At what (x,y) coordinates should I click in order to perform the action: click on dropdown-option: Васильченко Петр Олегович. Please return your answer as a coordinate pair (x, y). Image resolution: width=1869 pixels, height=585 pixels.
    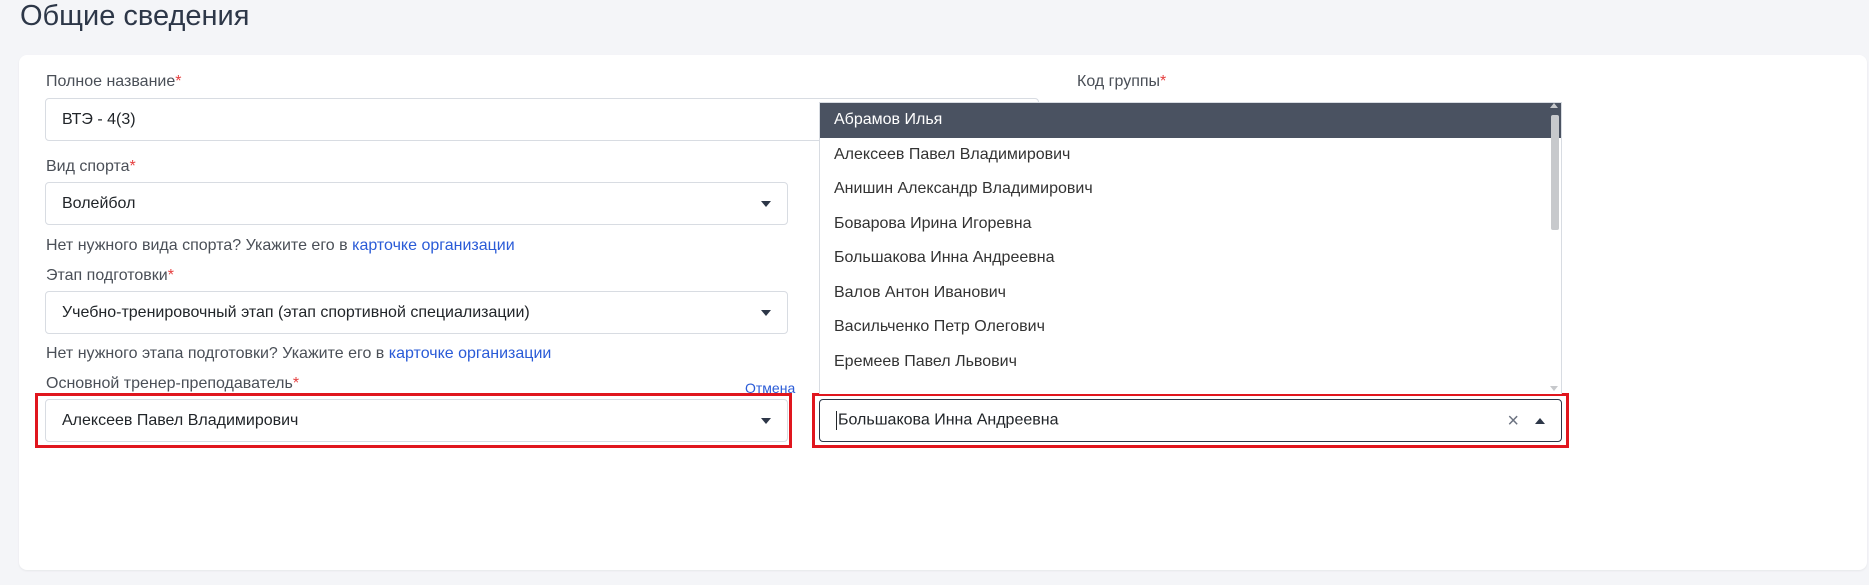
    Looking at the image, I should click on (1190, 327).